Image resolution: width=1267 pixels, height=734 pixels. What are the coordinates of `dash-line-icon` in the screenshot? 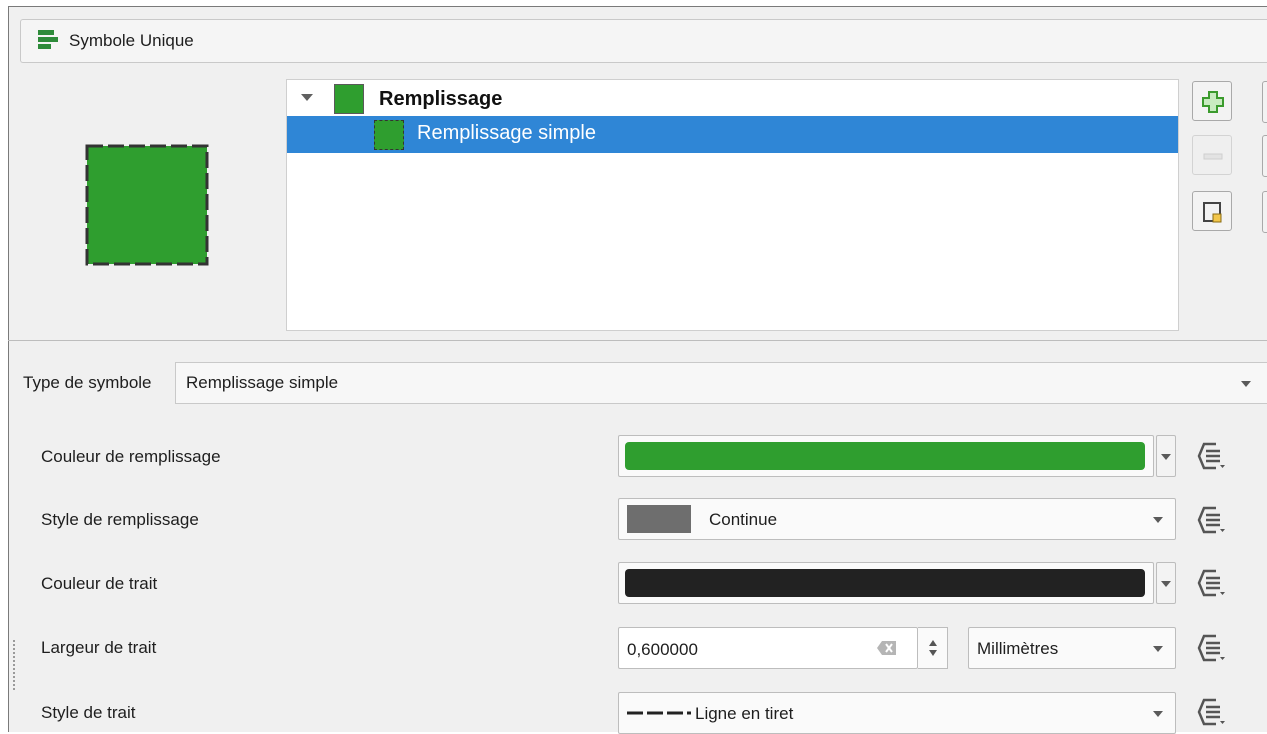 It's located at (659, 713).